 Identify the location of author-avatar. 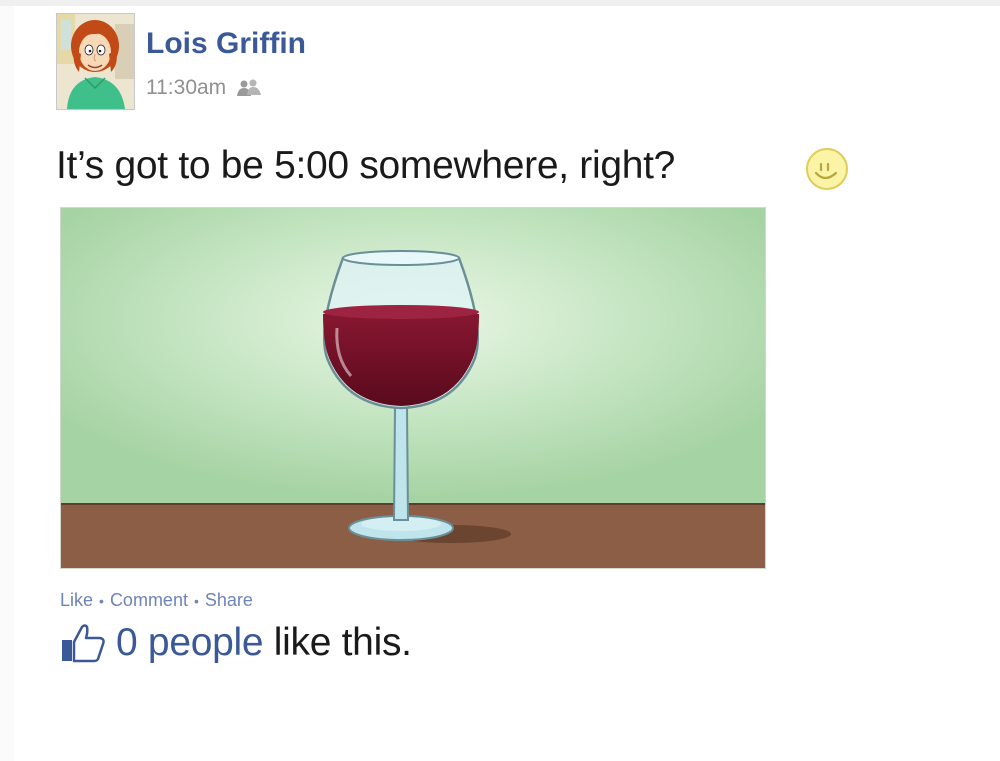
(95, 61).